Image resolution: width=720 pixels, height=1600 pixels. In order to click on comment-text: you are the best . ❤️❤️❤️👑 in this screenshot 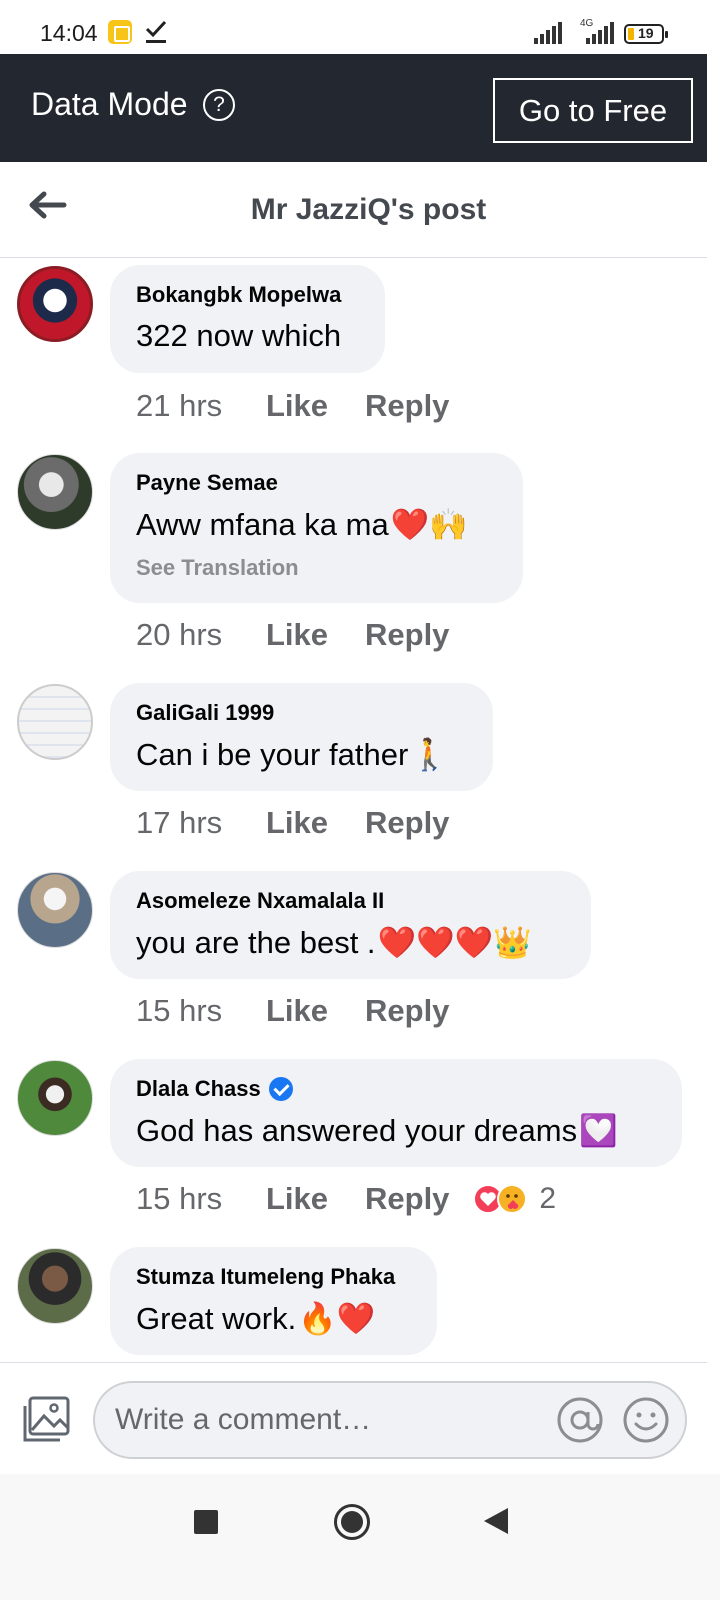, I will do `click(350, 942)`.